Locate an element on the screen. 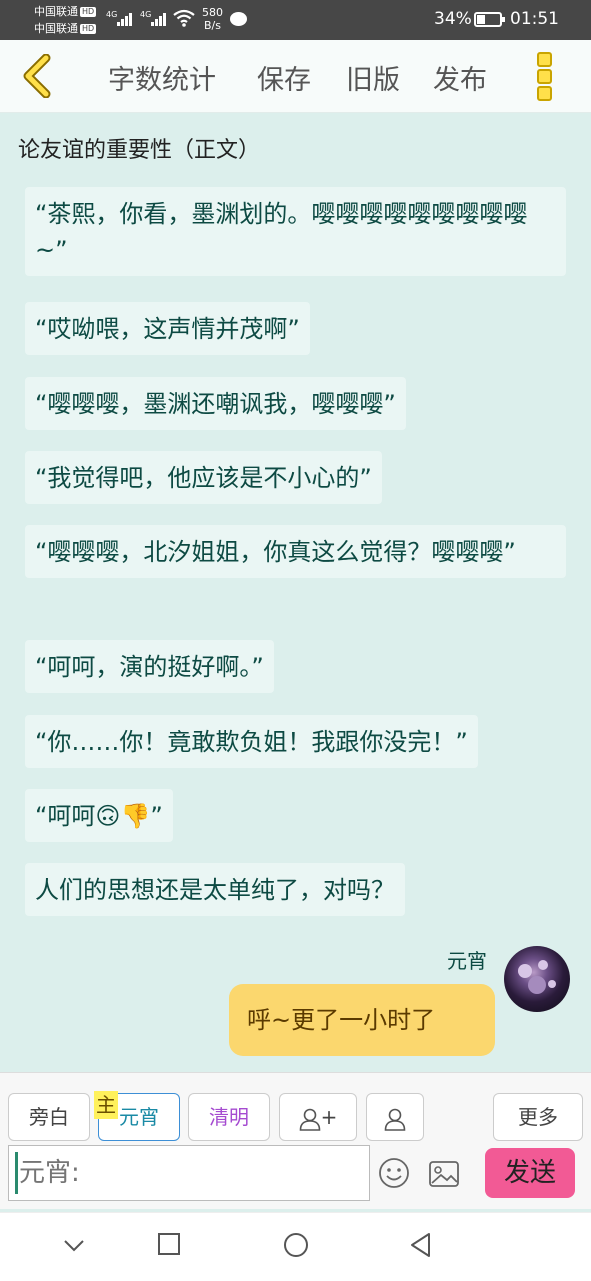  message-bubble: 人们的思想还是太单纯了，对吗？ is located at coordinates (215, 889).